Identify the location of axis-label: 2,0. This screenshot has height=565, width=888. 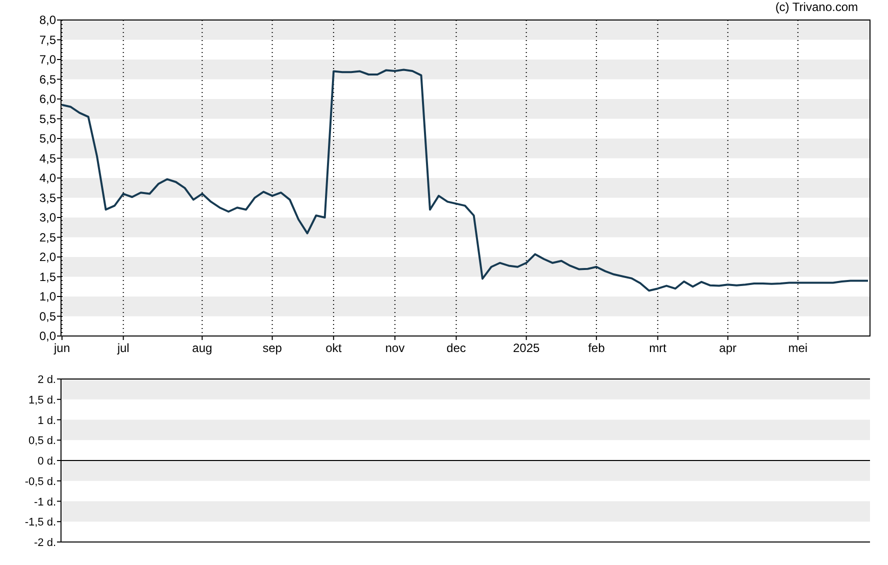
(47, 257).